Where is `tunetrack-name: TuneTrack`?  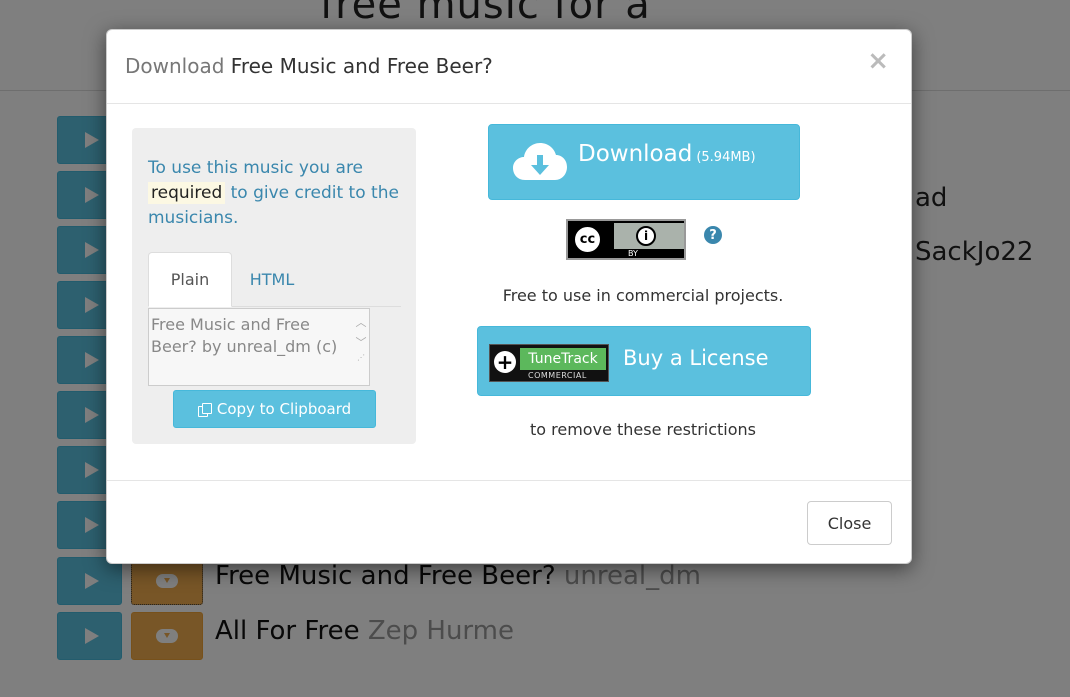
tunetrack-name: TuneTrack is located at coordinates (563, 359).